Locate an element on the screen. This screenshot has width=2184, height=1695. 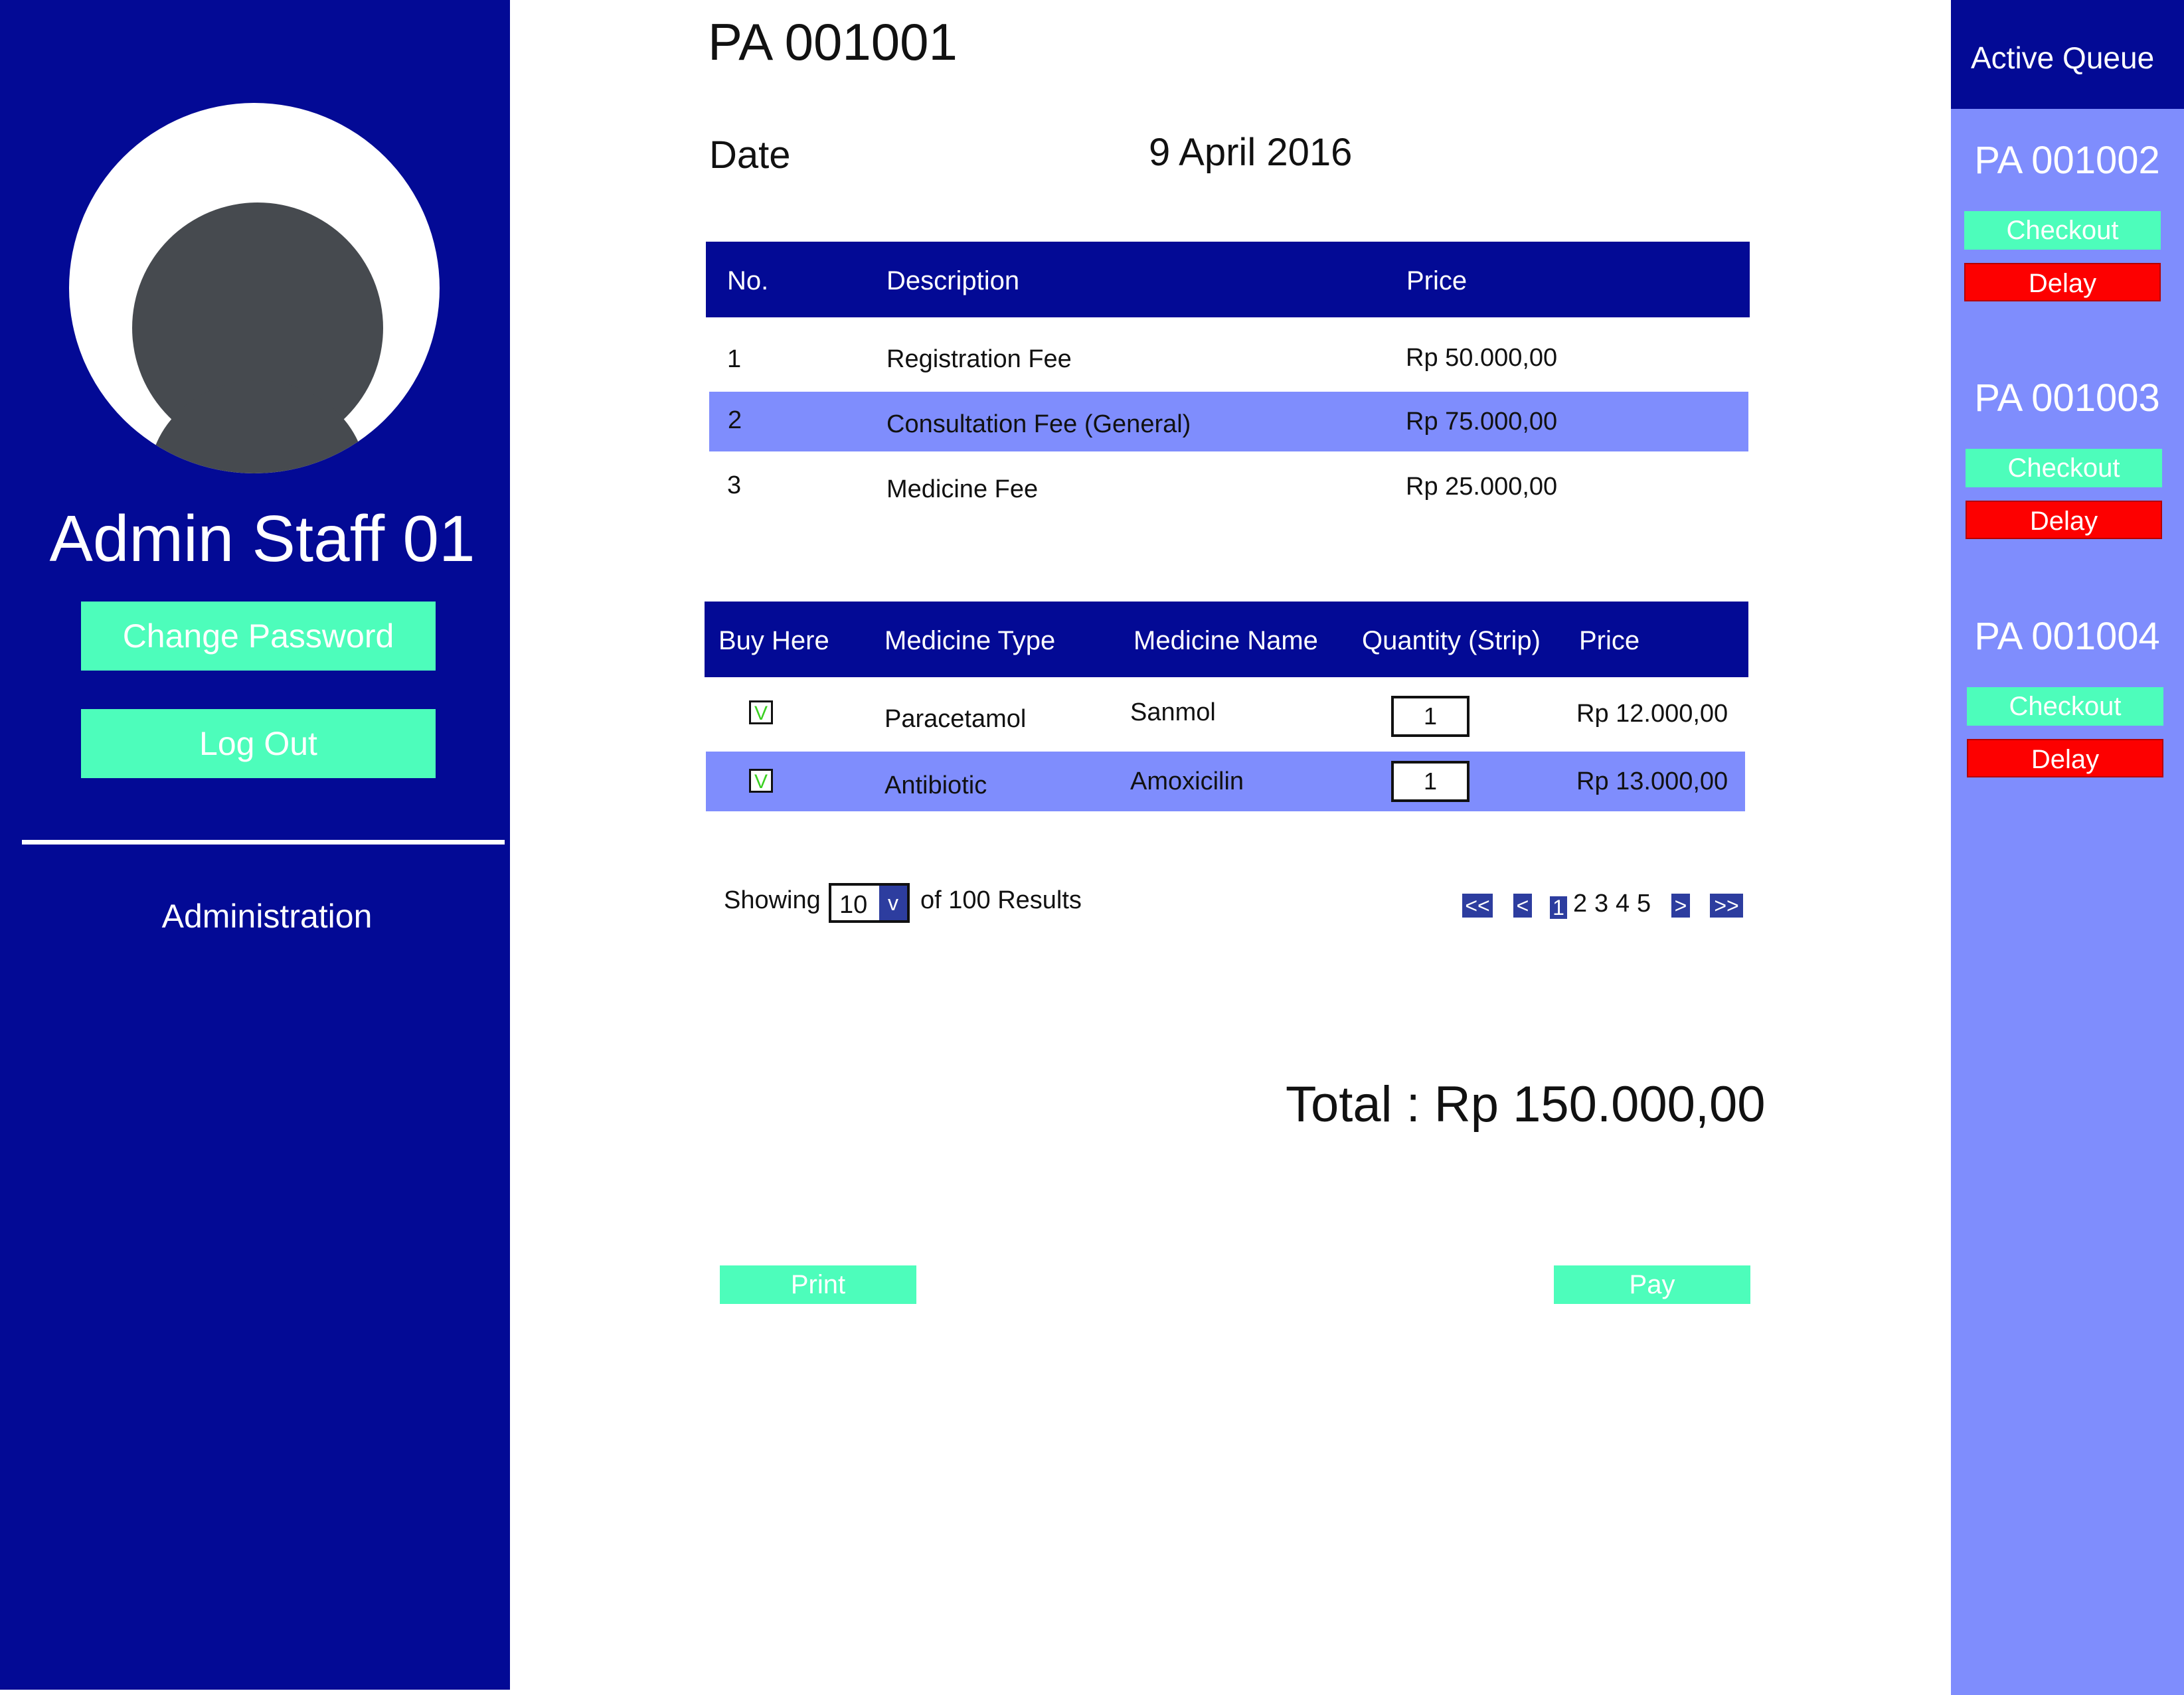
medicine-type: Paracetamol is located at coordinates (956, 719).